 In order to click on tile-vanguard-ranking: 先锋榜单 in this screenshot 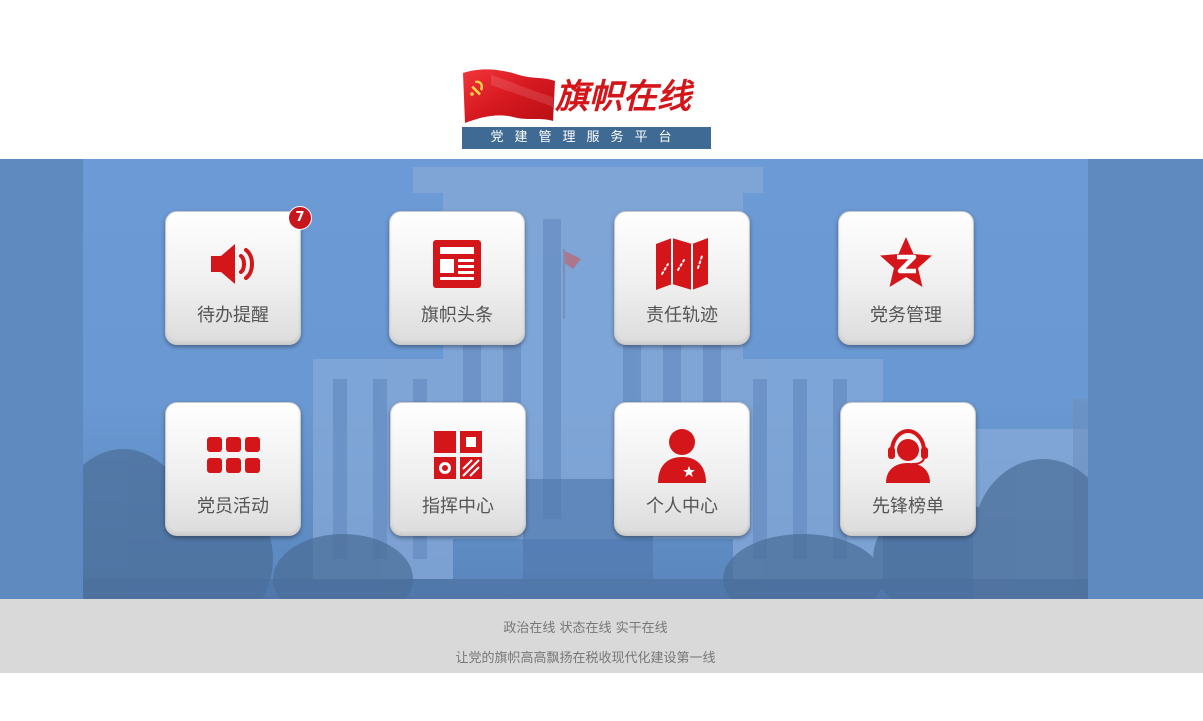, I will do `click(908, 469)`.